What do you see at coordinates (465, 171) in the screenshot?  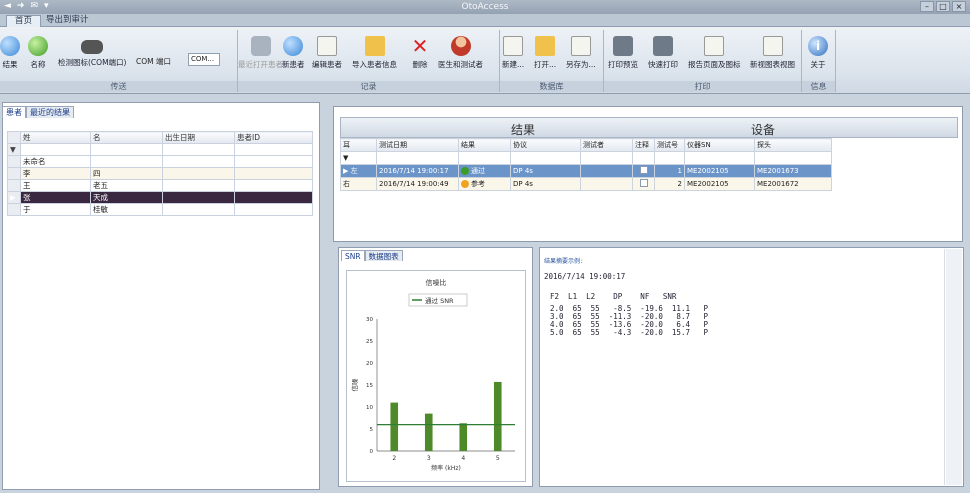 I see `pass-icon` at bounding box center [465, 171].